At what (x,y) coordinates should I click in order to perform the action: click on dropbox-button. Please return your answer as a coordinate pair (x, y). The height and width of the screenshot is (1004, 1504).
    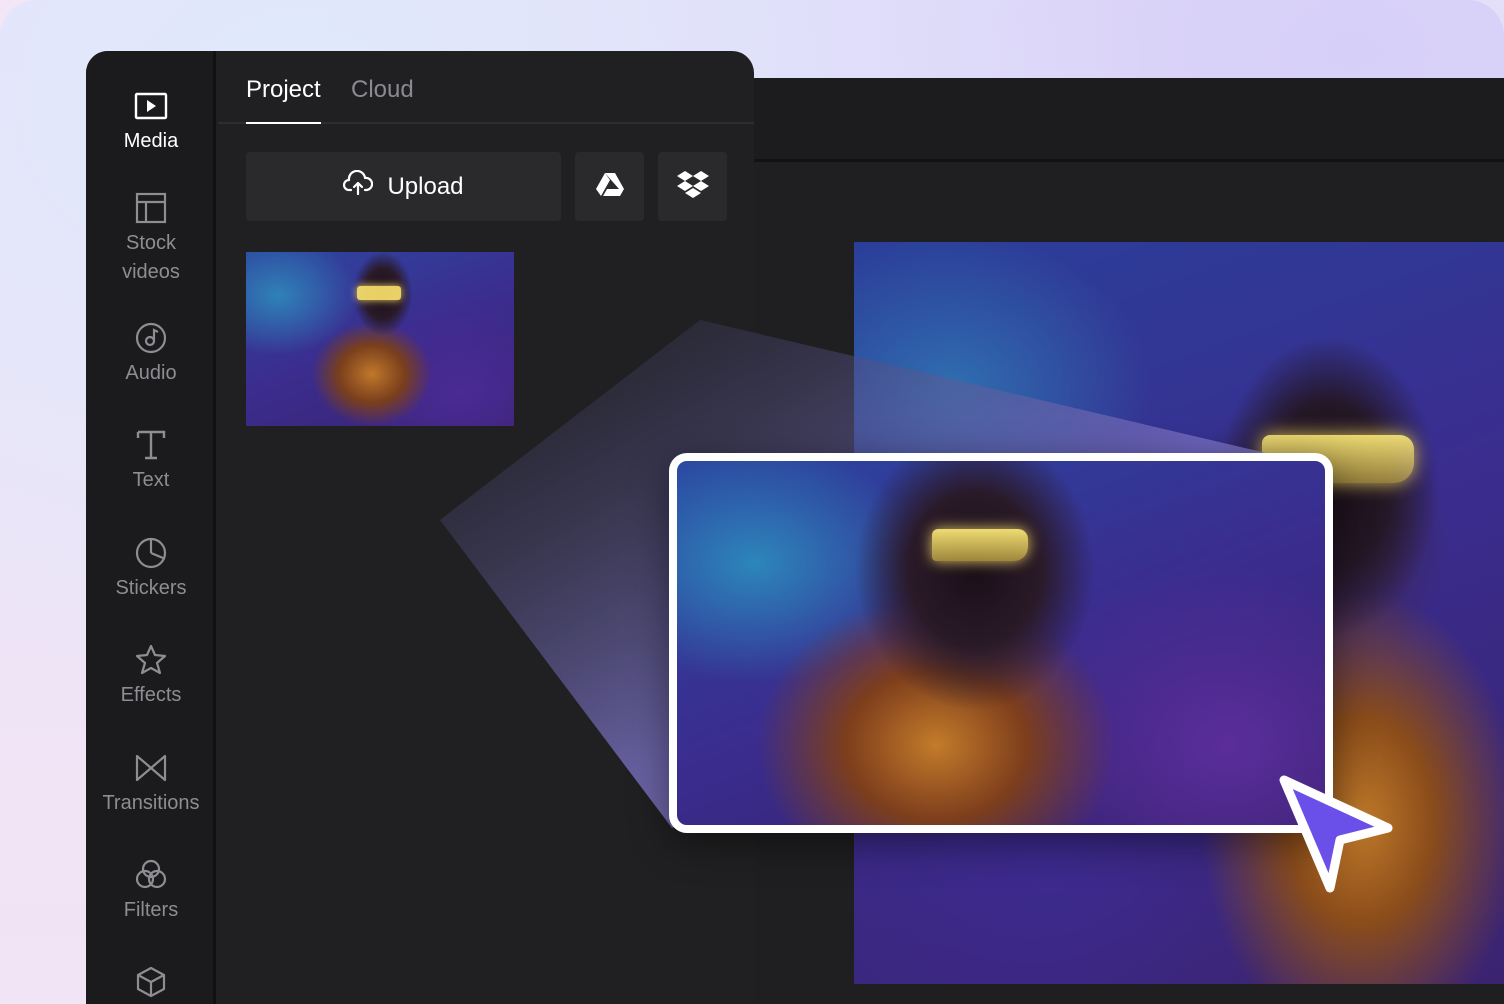
    Looking at the image, I should click on (692, 186).